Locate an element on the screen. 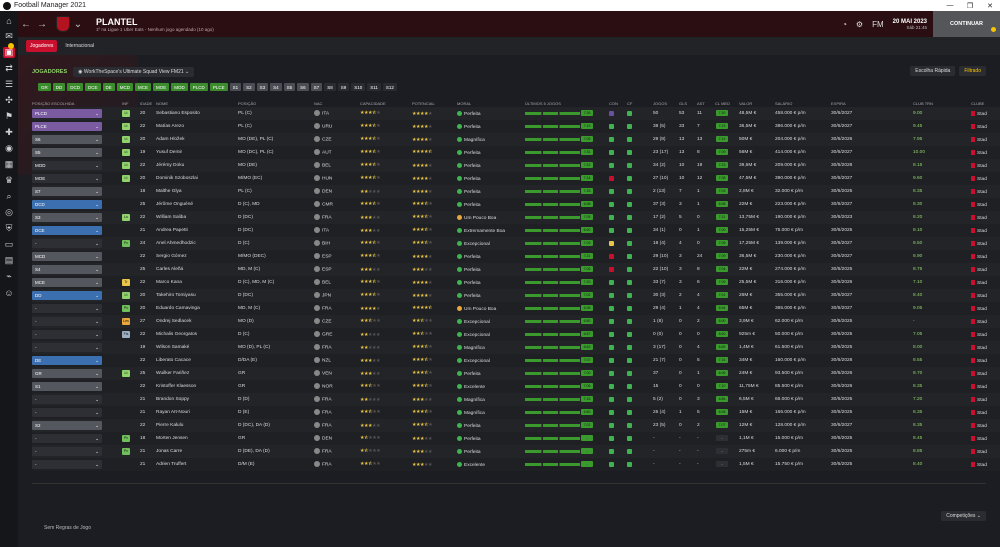  column-header: POSIÇÃO is located at coordinates (276, 103).